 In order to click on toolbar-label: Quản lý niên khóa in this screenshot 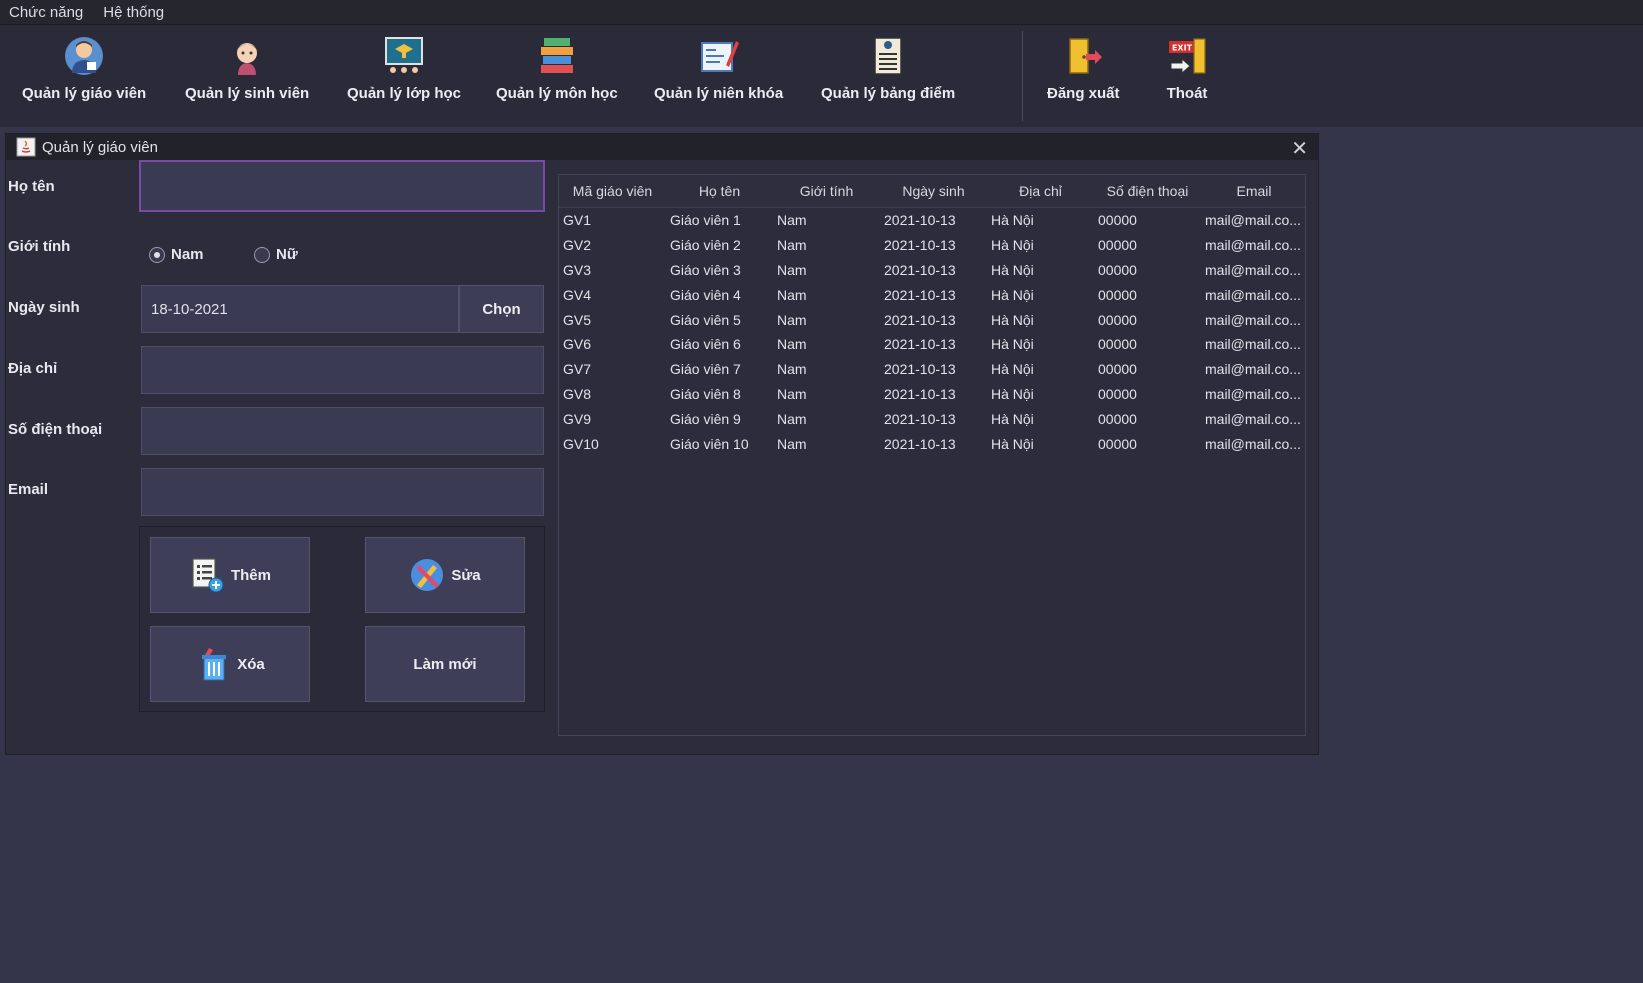, I will do `click(719, 93)`.